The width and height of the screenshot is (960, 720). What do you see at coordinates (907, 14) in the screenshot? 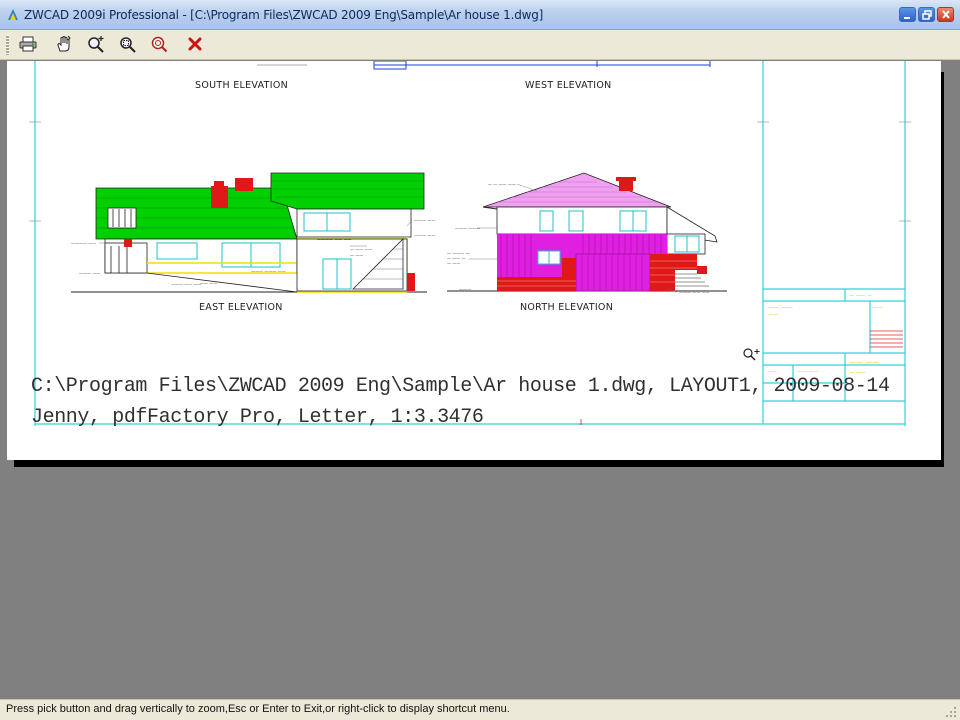
I see `minimize-button` at bounding box center [907, 14].